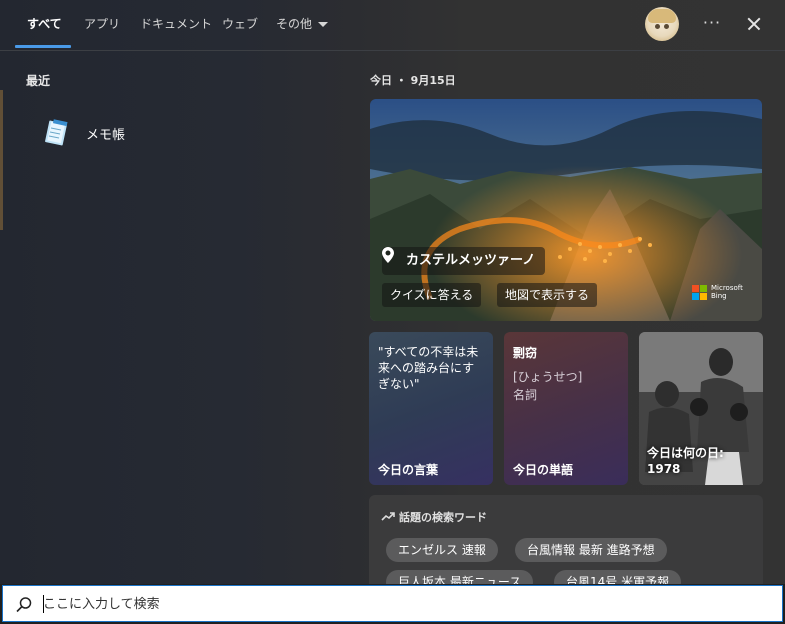 The image size is (785, 624). Describe the element at coordinates (392, 25) in the screenshot. I see `top-nav: すべて アプリ ドキュメント ウェブ その他 ···` at that location.